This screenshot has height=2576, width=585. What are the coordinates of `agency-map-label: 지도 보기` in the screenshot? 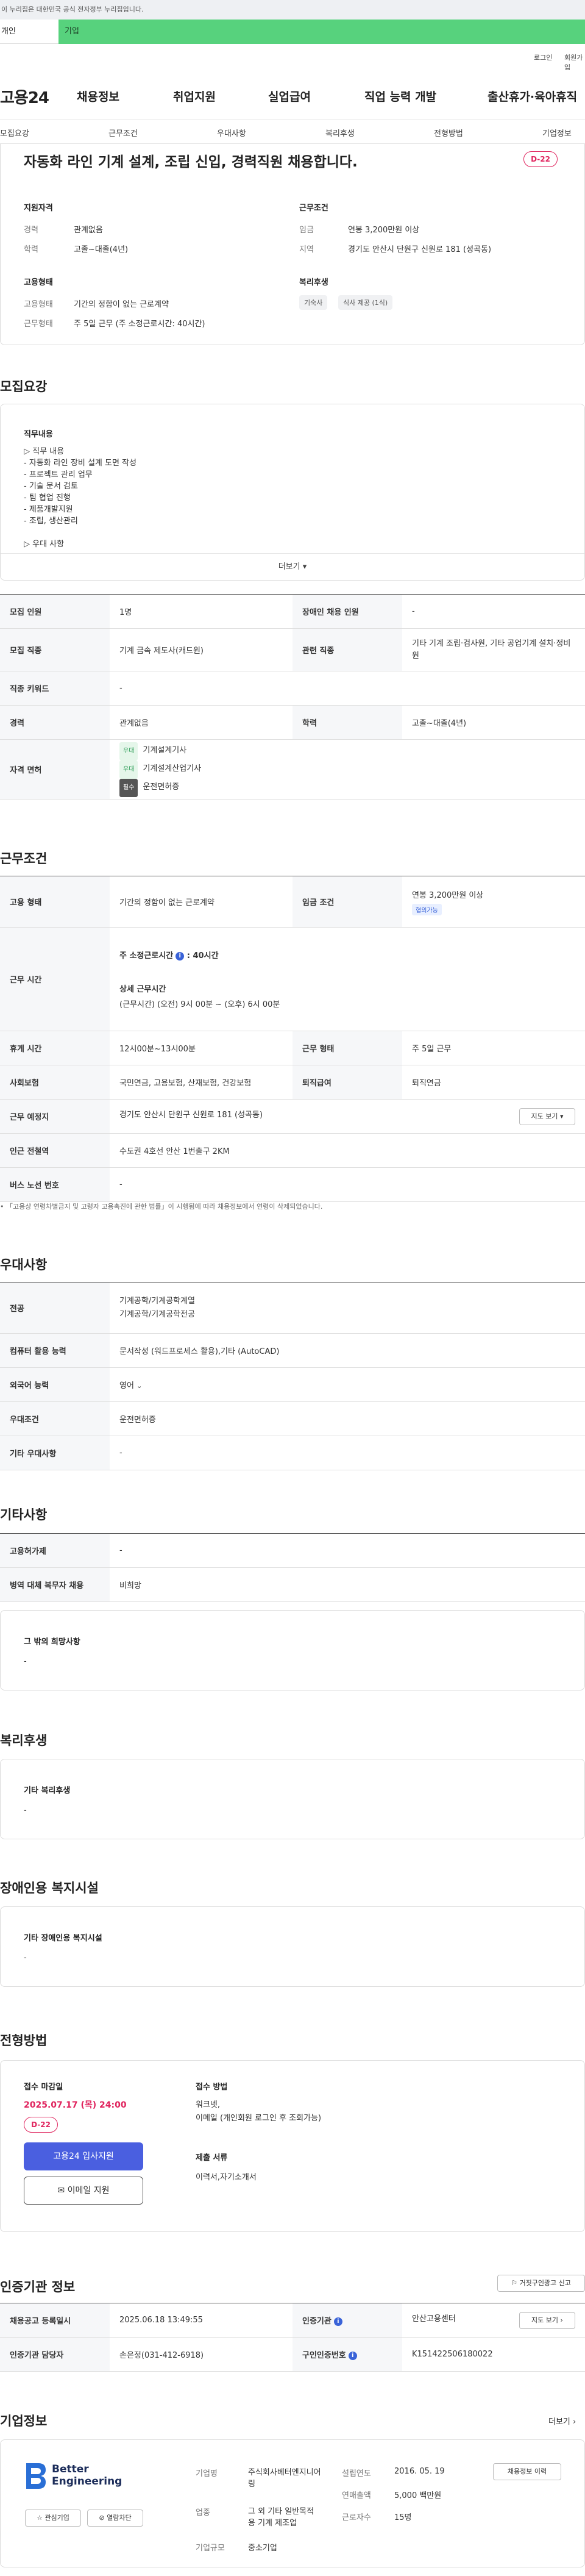 It's located at (545, 2320).